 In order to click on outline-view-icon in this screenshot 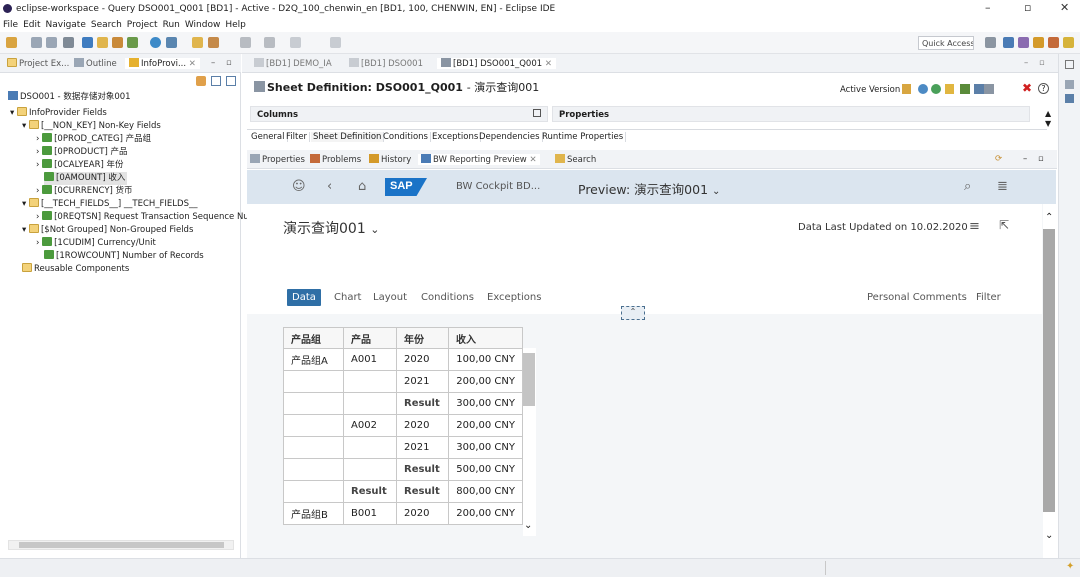, I will do `click(1069, 84)`.